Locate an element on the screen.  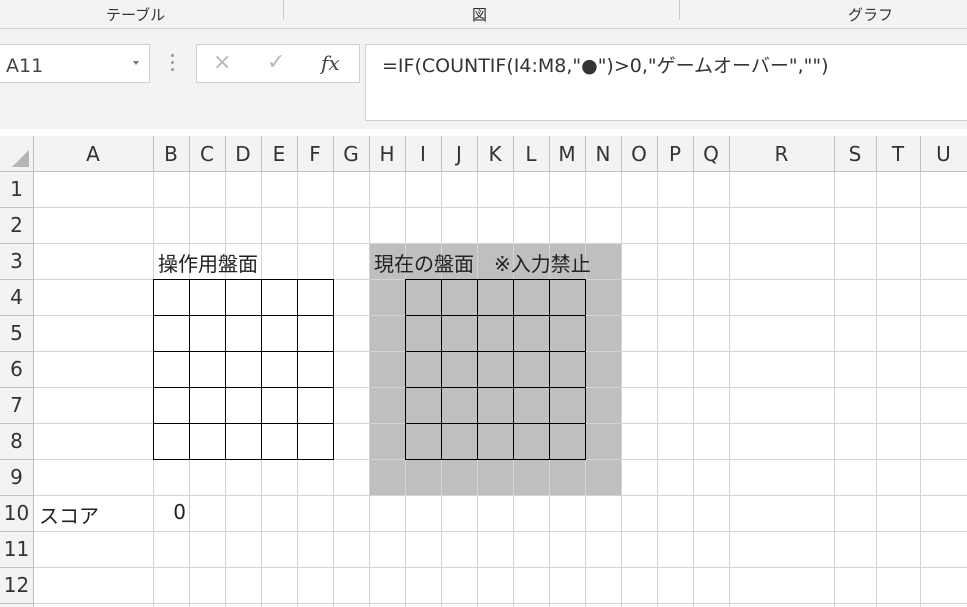
column-header-J: J is located at coordinates (459, 154).